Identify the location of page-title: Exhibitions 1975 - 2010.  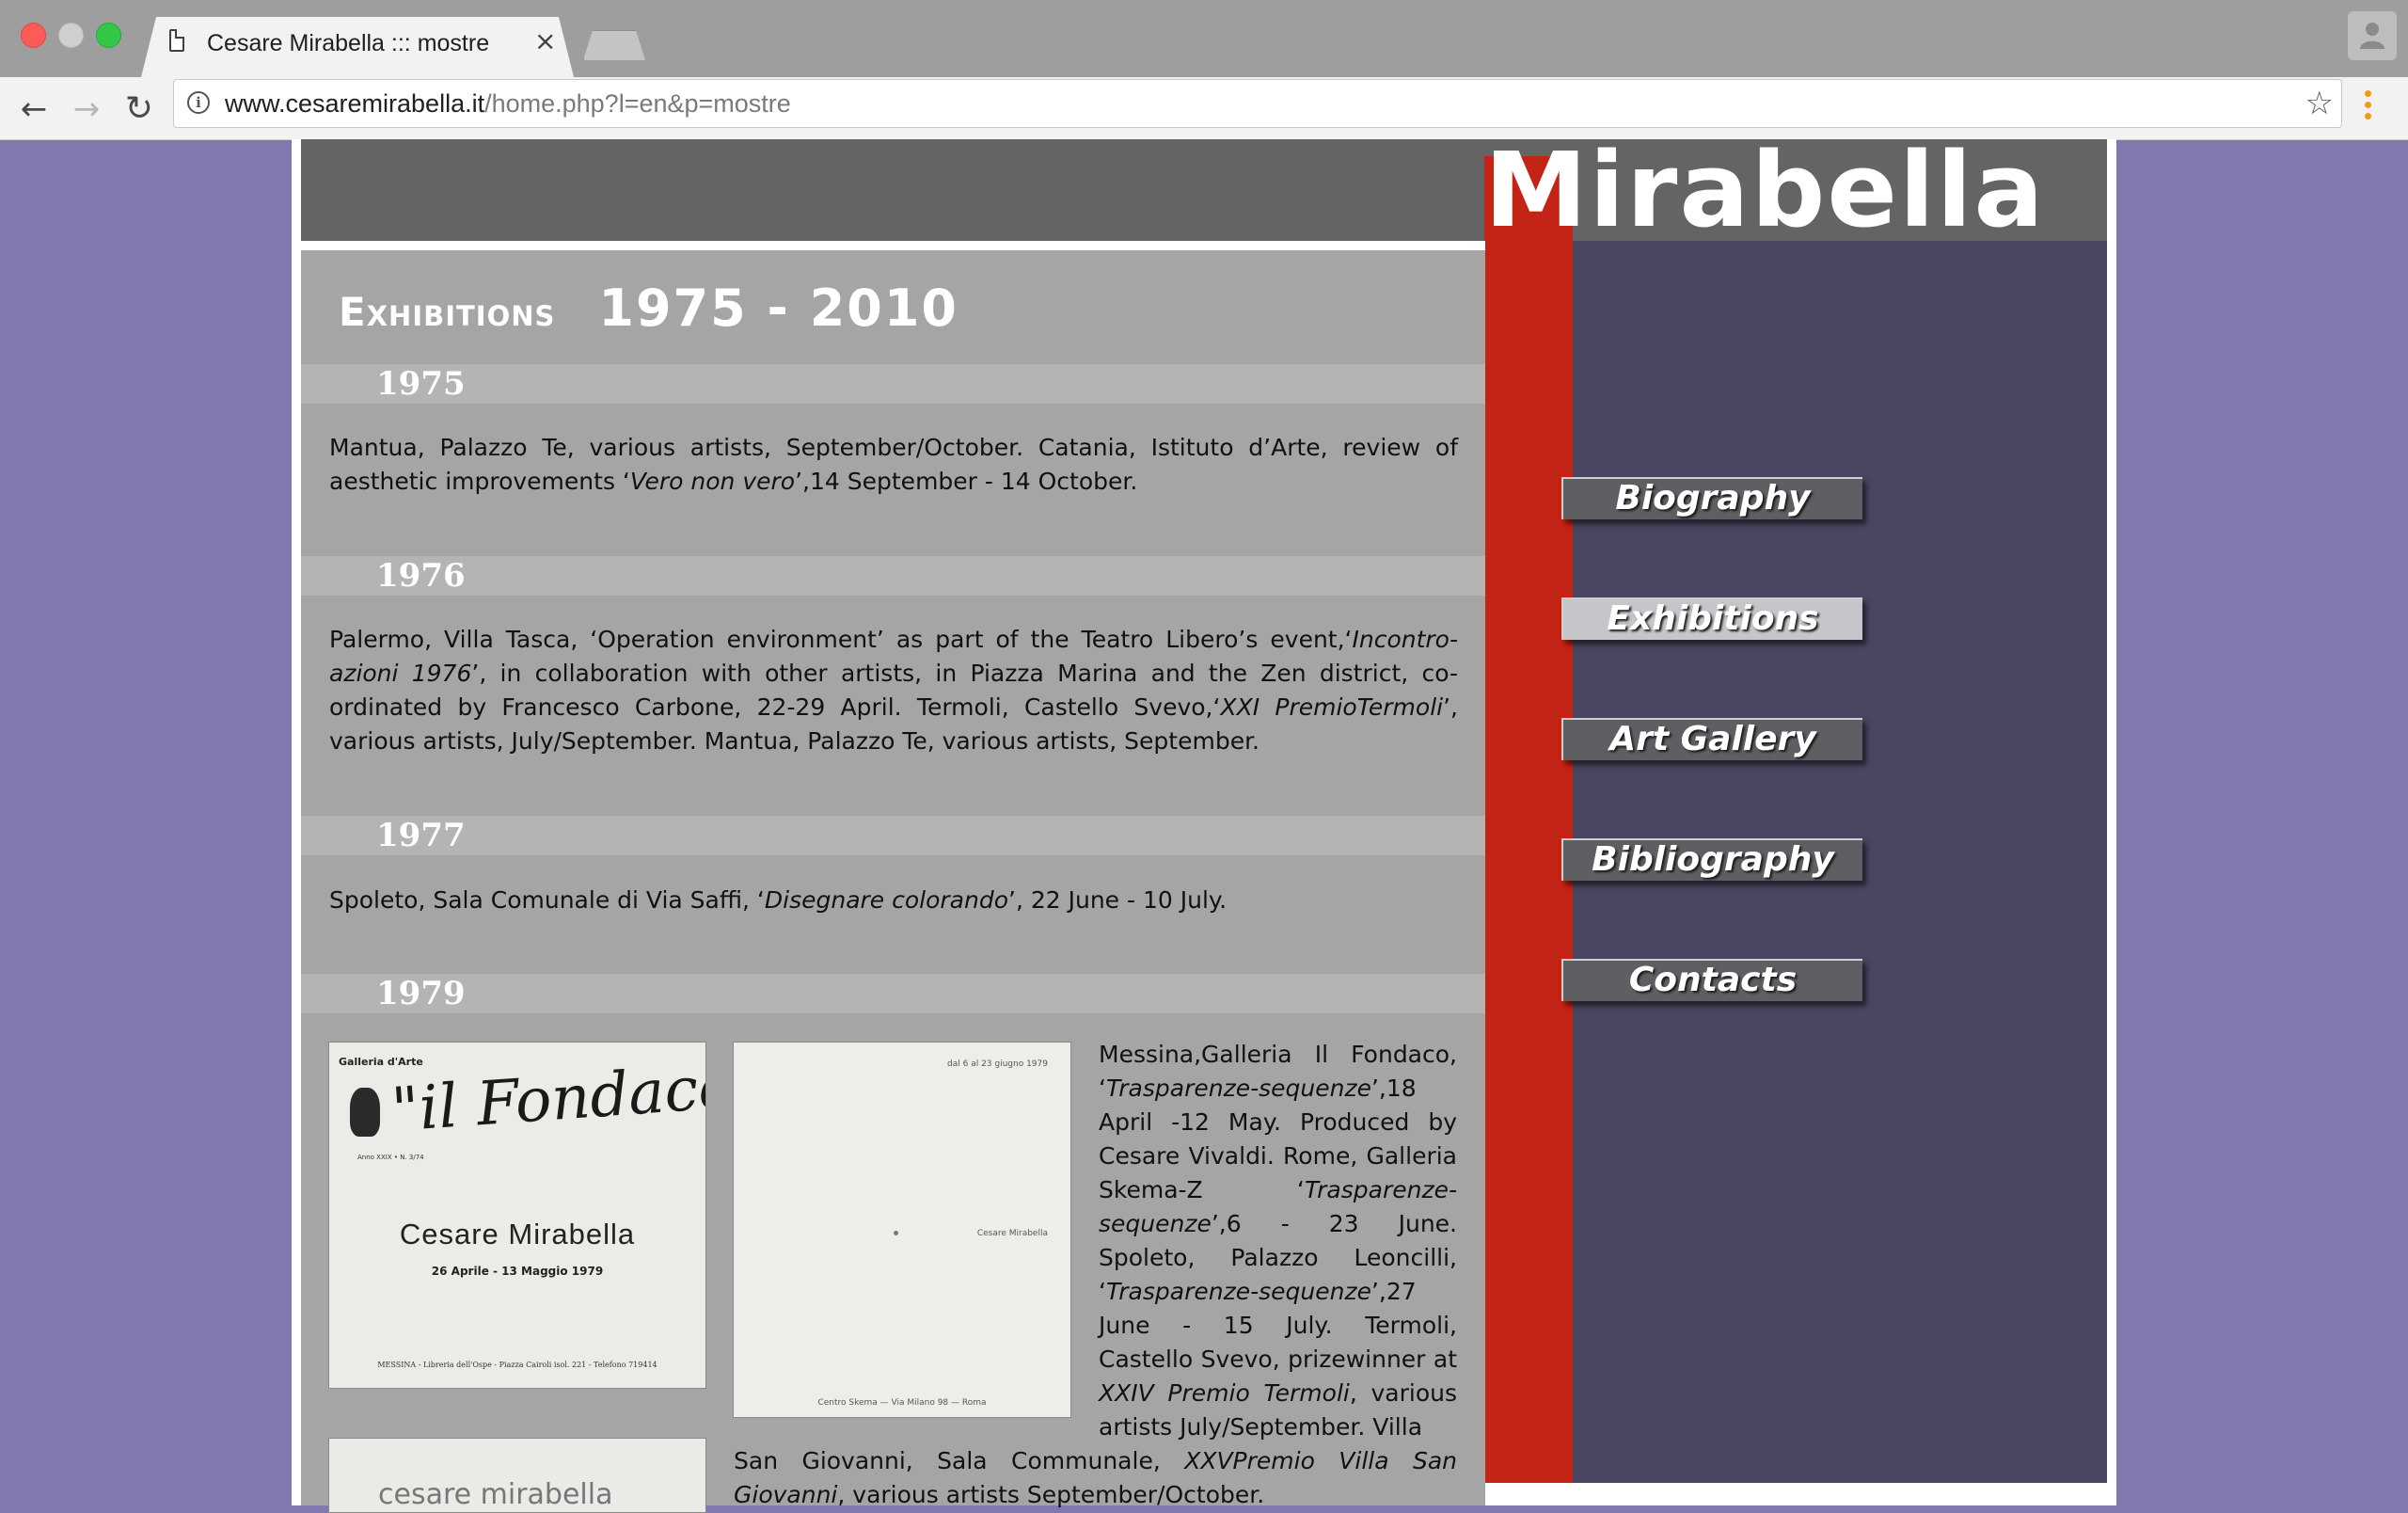
(648, 308).